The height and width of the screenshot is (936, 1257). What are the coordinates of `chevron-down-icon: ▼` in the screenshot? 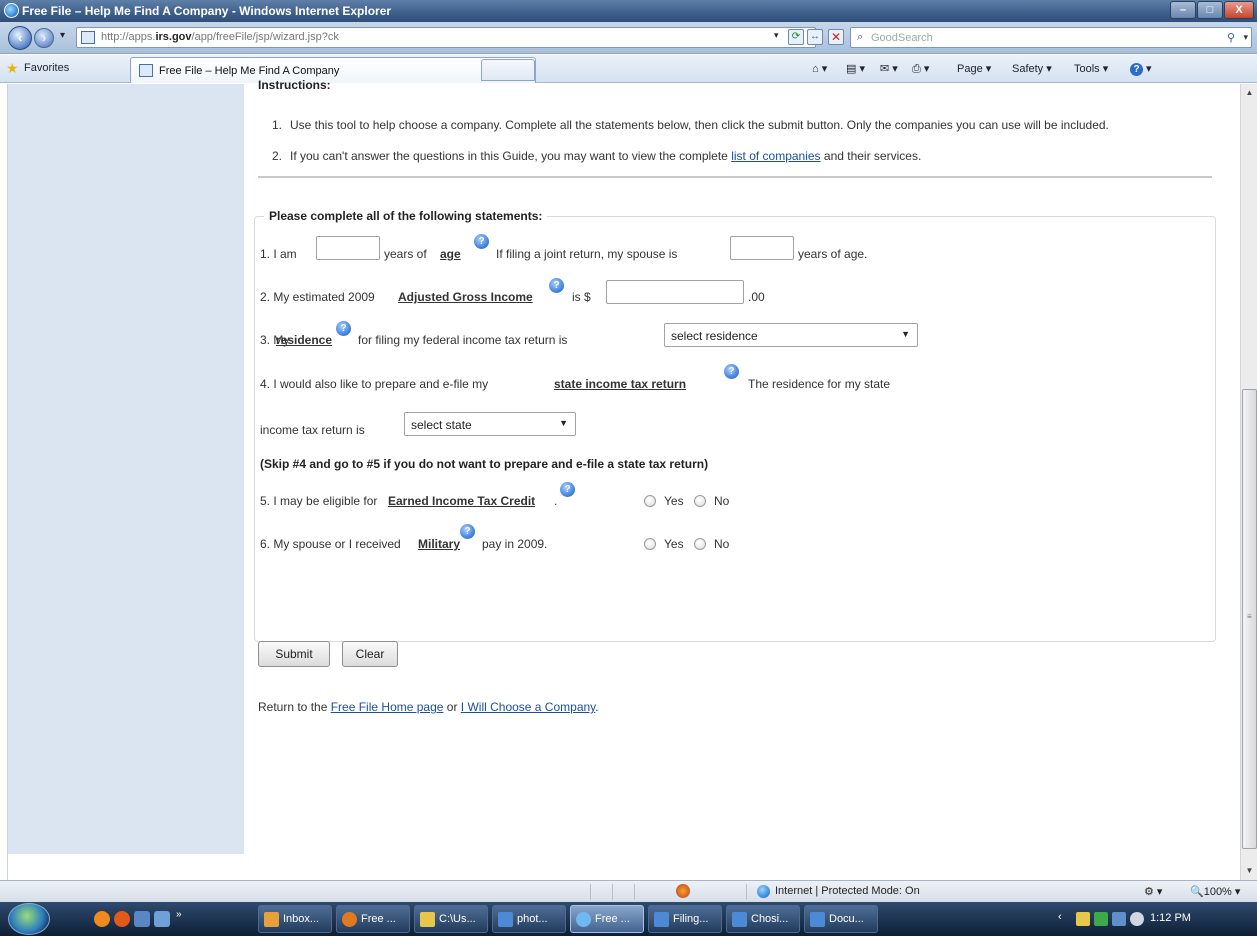 It's located at (563, 423).